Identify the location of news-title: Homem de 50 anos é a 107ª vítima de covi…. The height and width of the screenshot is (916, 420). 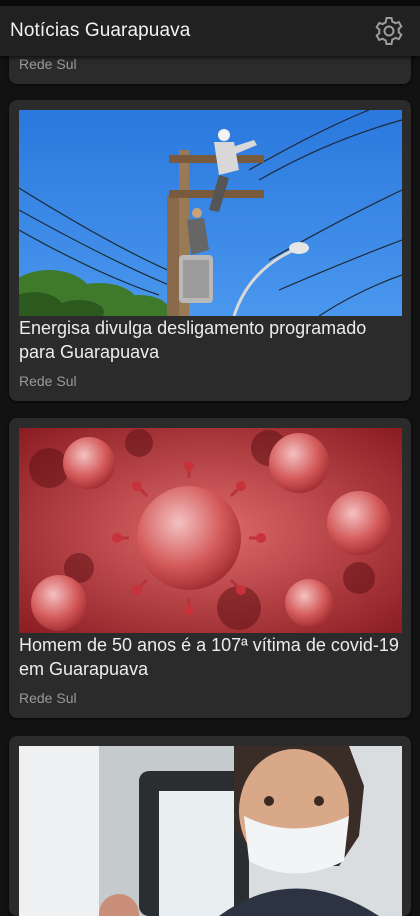
(209, 657).